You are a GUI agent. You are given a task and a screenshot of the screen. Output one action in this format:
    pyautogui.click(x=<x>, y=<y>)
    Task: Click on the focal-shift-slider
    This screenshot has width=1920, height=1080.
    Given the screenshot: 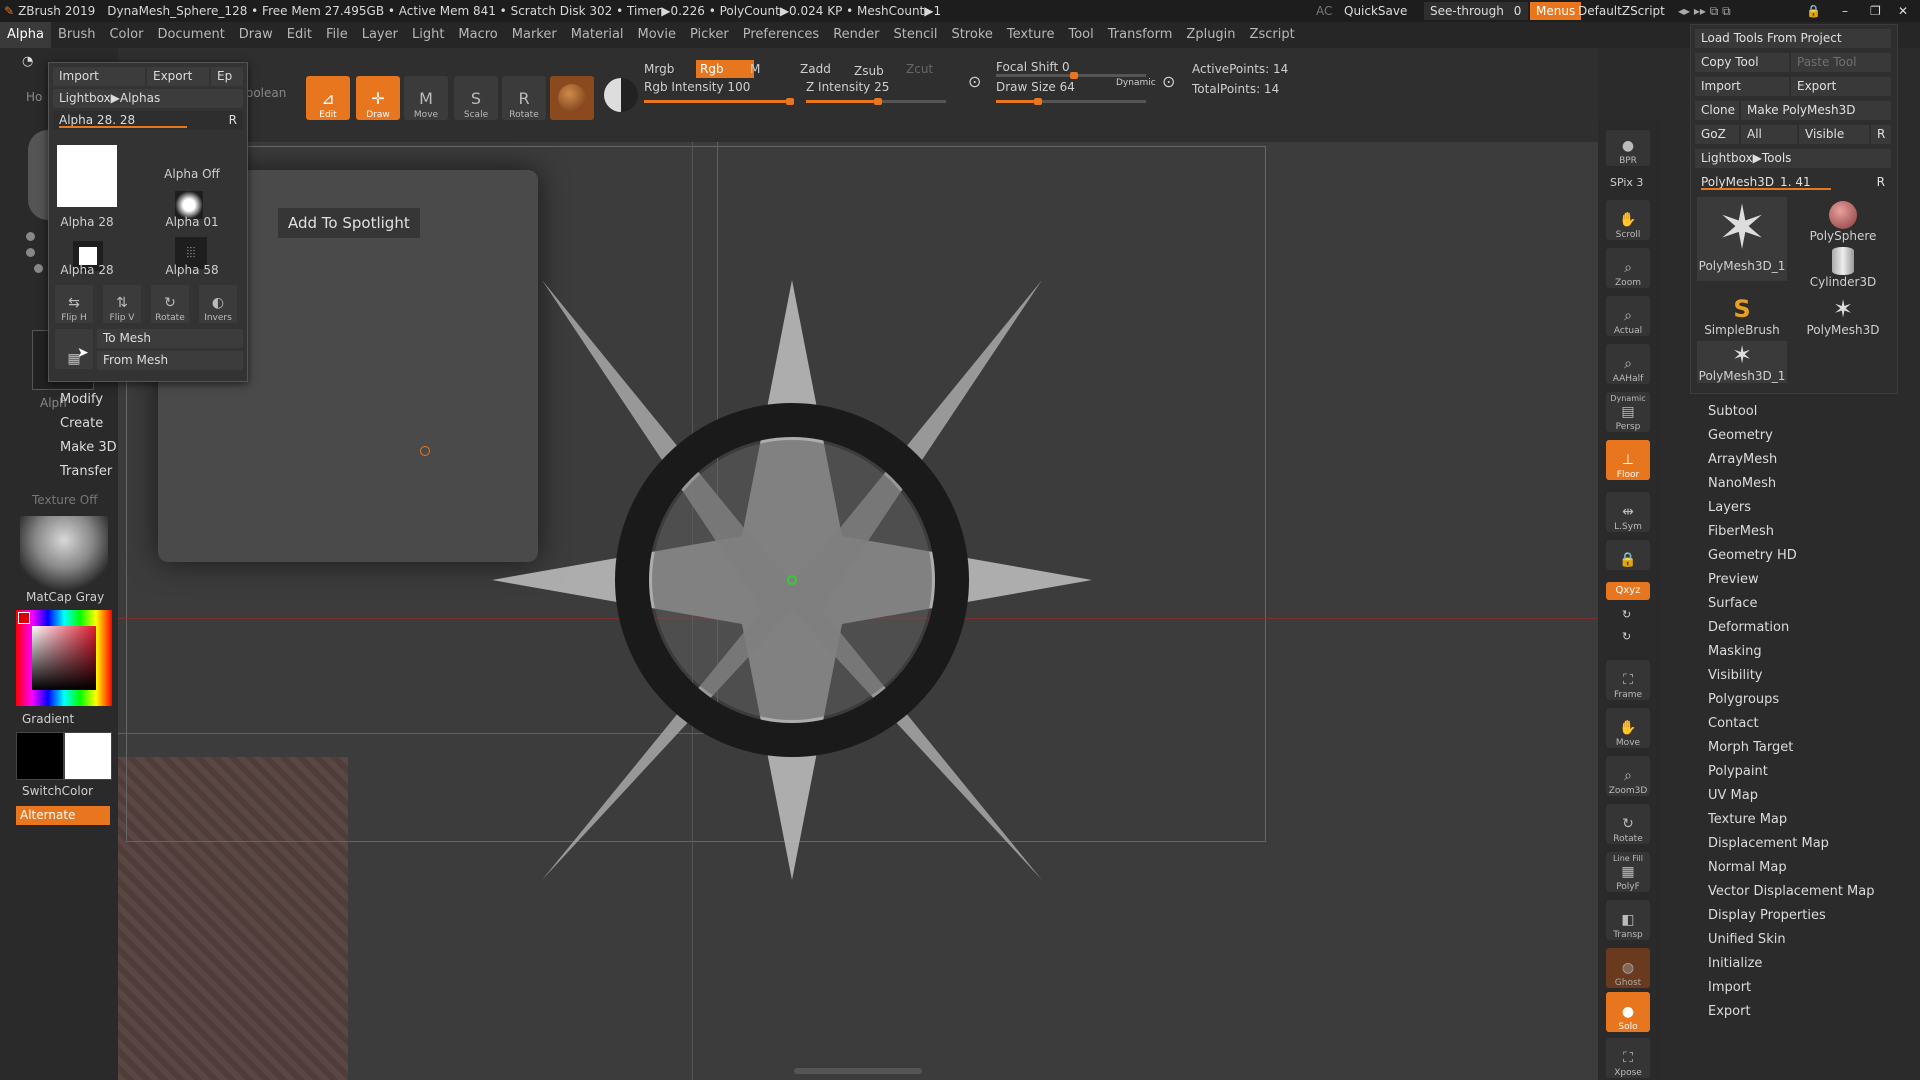 What is the action you would take?
    pyautogui.click(x=1071, y=75)
    